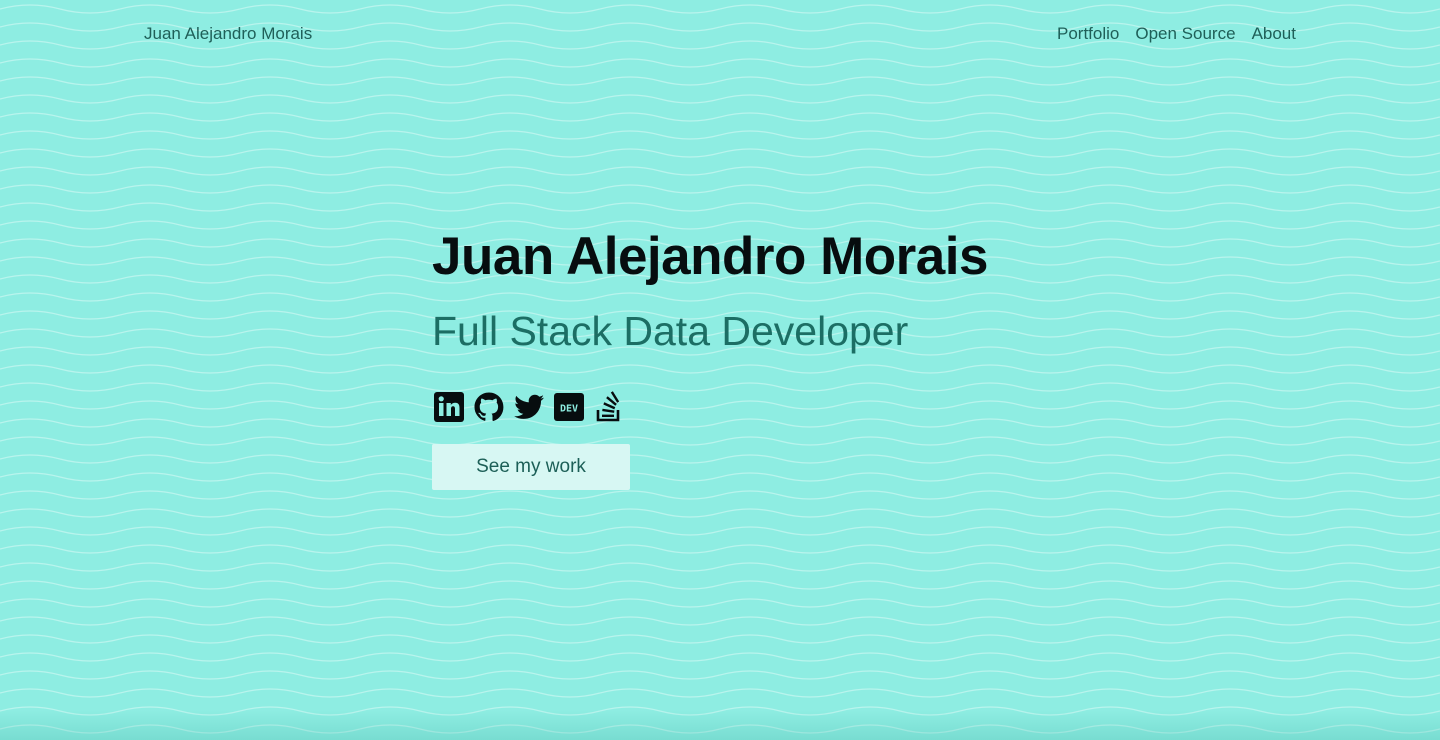 The height and width of the screenshot is (740, 1440). I want to click on stackoverflow-link, so click(609, 407).